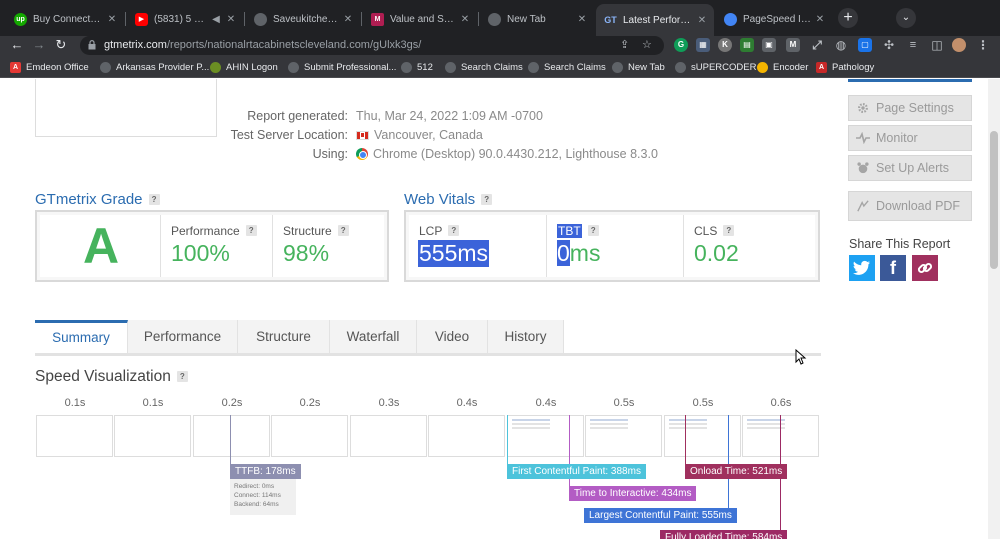  Describe the element at coordinates (660, 515) in the screenshot. I see `lcp-label: Largest Contentful Paint: 555ms` at that location.